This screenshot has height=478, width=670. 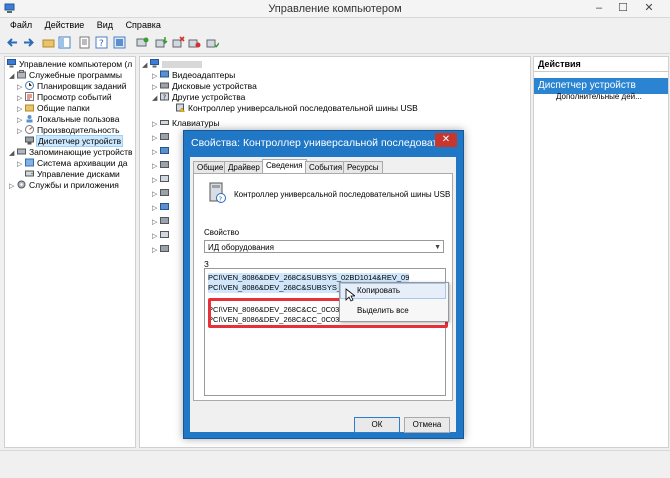 I want to click on toolbar: ?, so click(x=335, y=43).